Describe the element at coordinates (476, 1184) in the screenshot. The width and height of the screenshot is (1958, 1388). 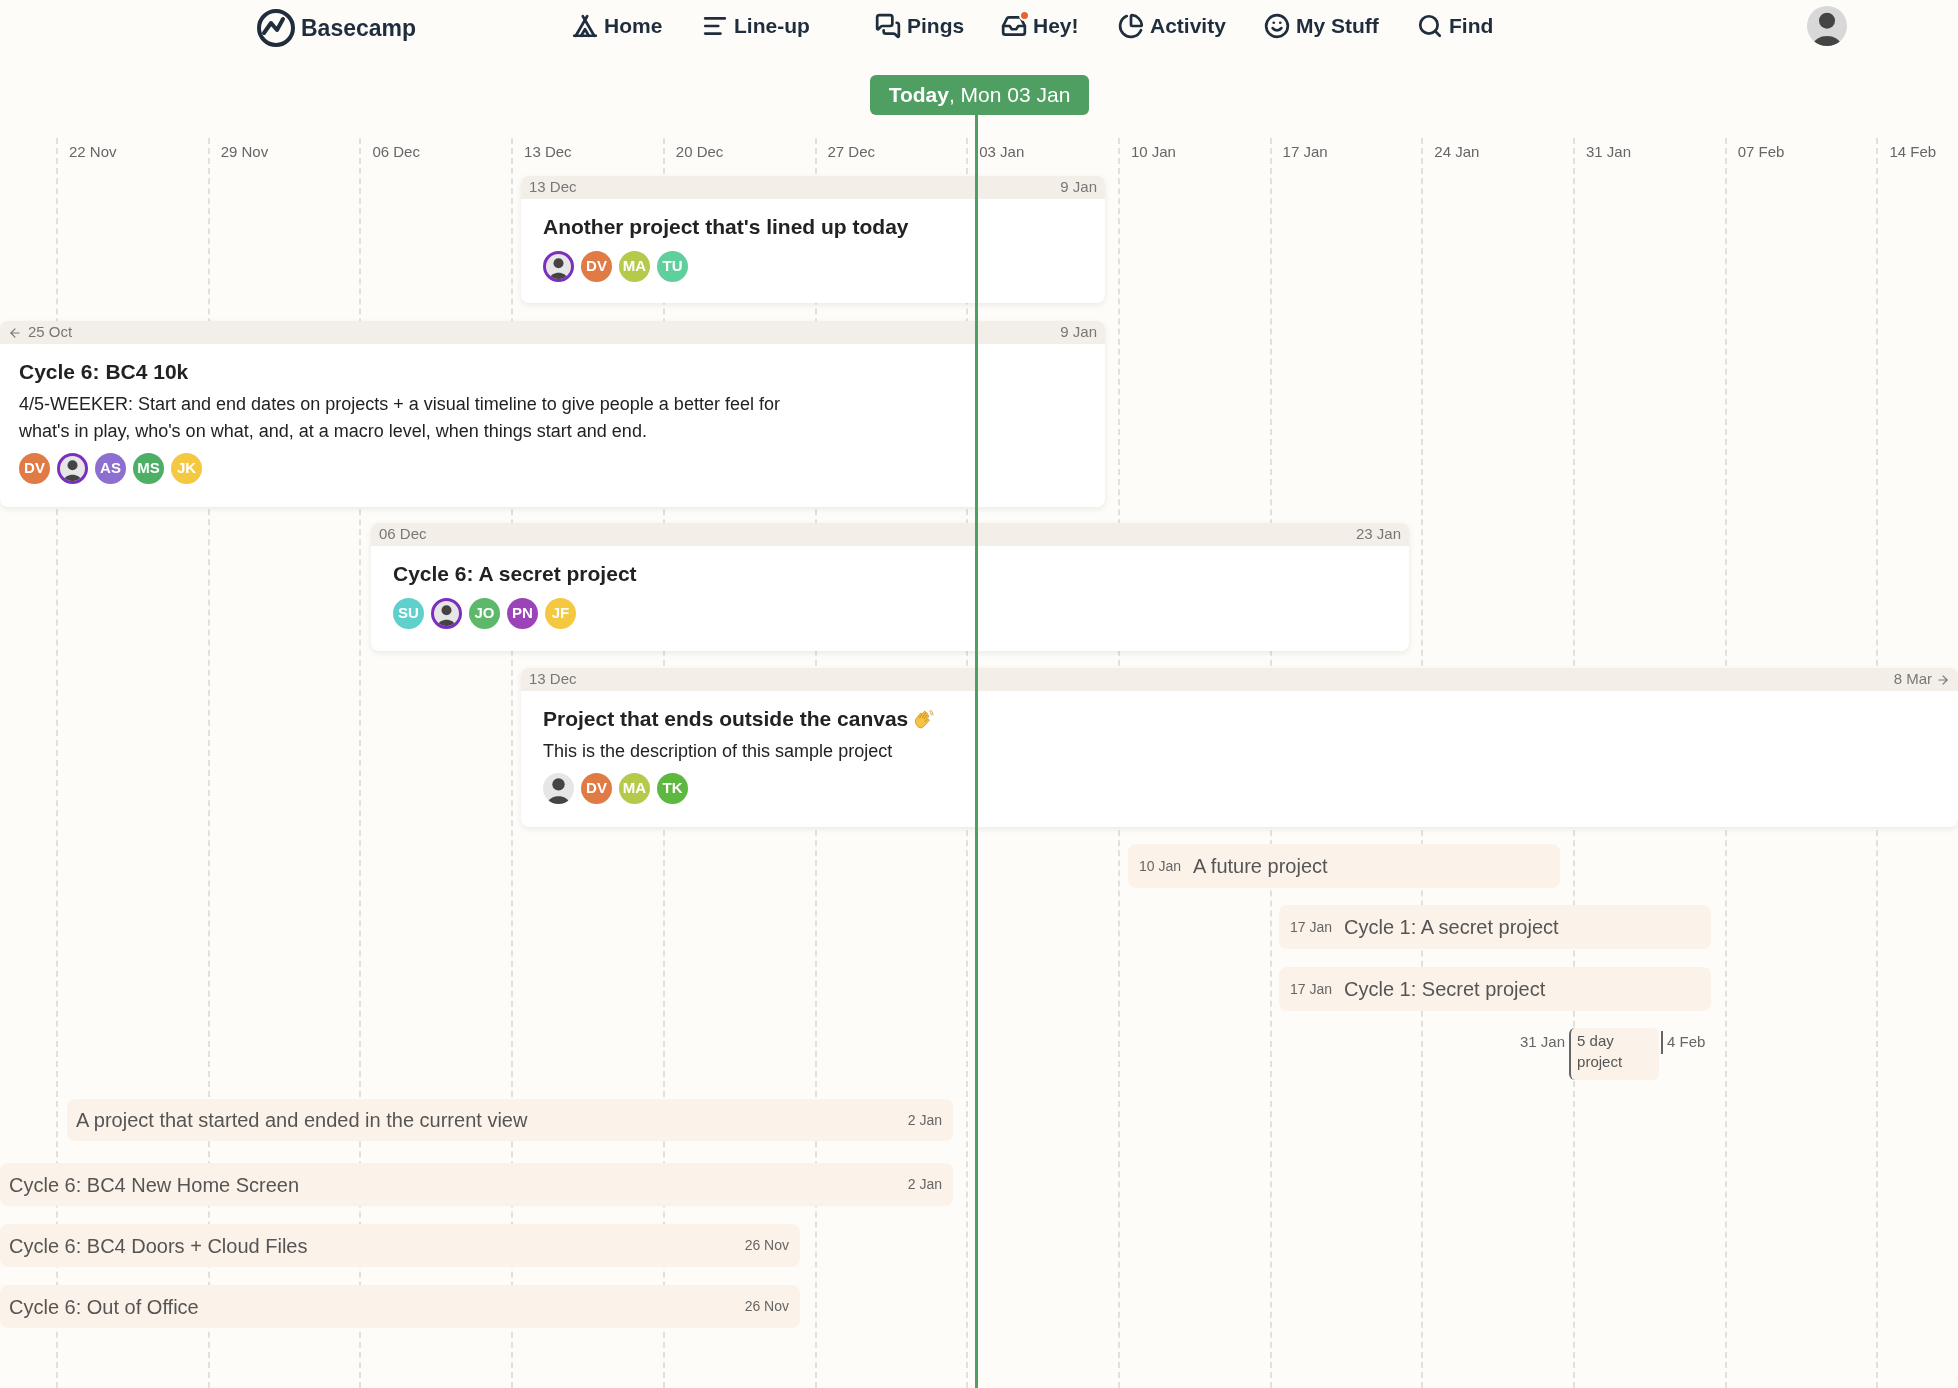
I see `project-pill: Cycle 6: BC4 New Home Screen 2 Jan` at that location.